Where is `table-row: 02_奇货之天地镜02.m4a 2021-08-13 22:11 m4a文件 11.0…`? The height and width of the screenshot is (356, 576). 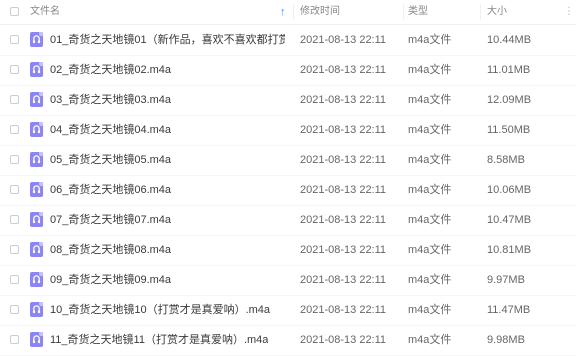
table-row: 02_奇货之天地镜02.m4a 2021-08-13 22:11 m4a文件 11.0… is located at coordinates (288, 70).